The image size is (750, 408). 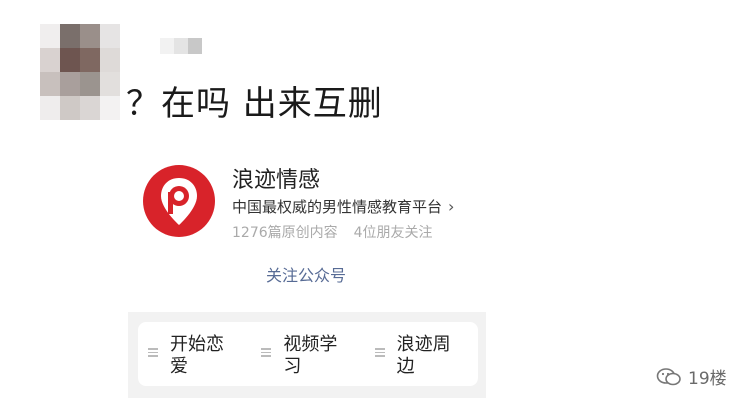 What do you see at coordinates (306, 274) in the screenshot?
I see `follow-account-button: 关注公众号` at bounding box center [306, 274].